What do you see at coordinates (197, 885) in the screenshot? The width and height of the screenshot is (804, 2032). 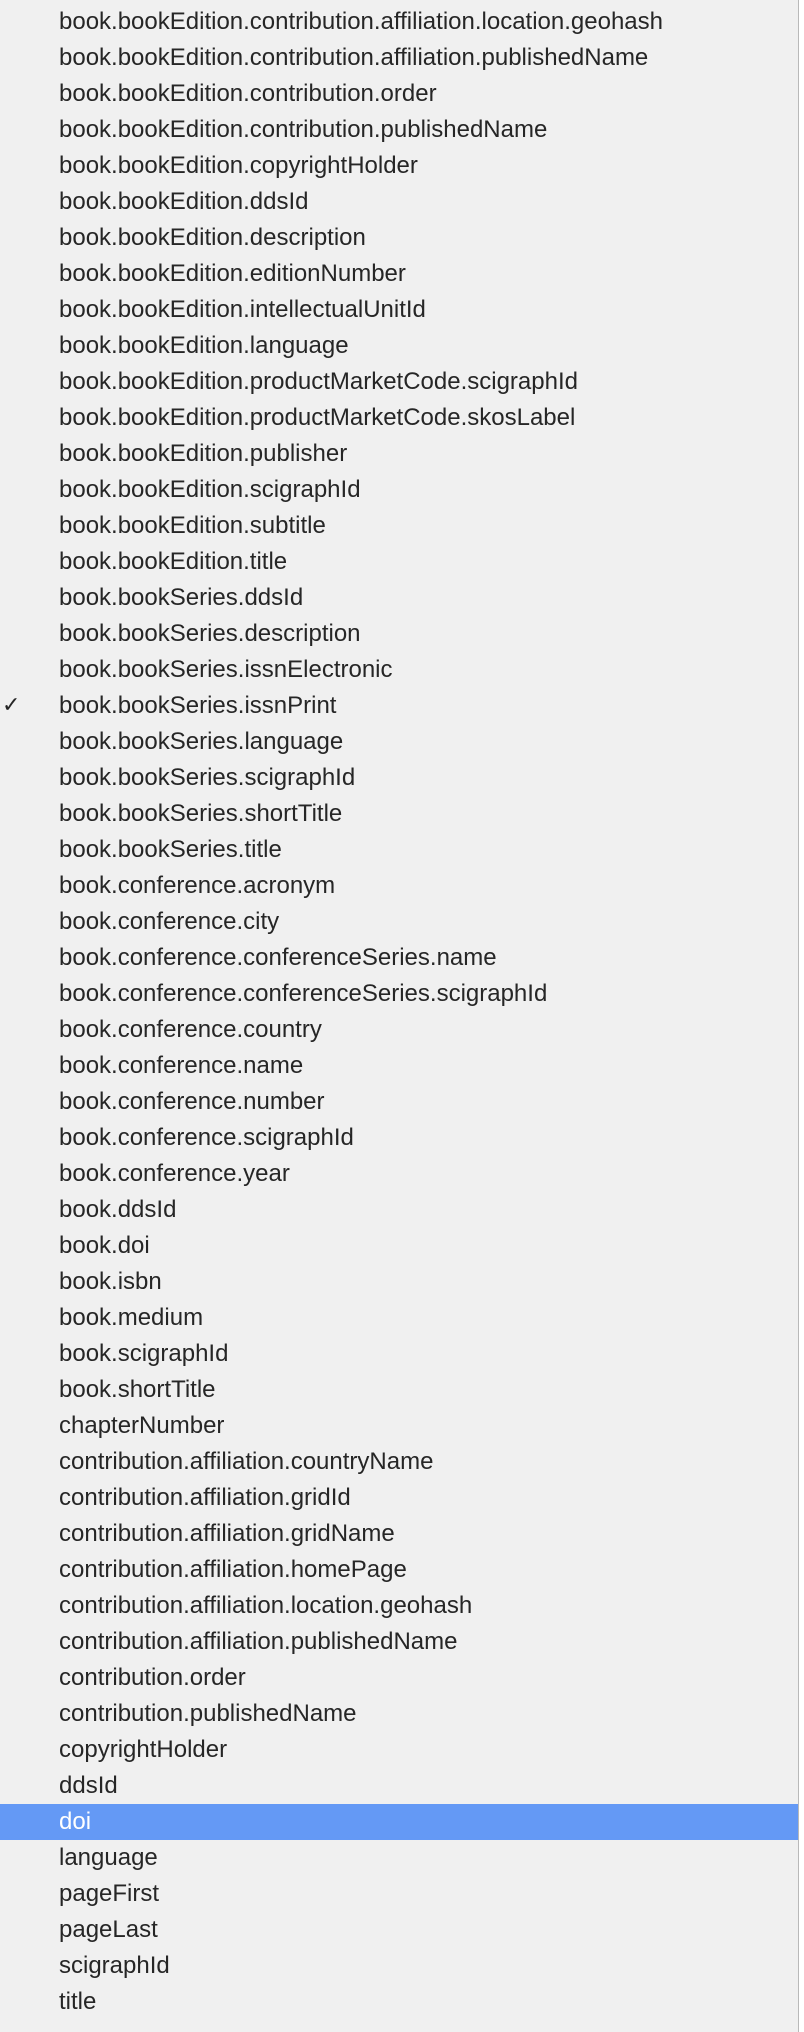 I see `menu-item-label: book.conference.acronym` at bounding box center [197, 885].